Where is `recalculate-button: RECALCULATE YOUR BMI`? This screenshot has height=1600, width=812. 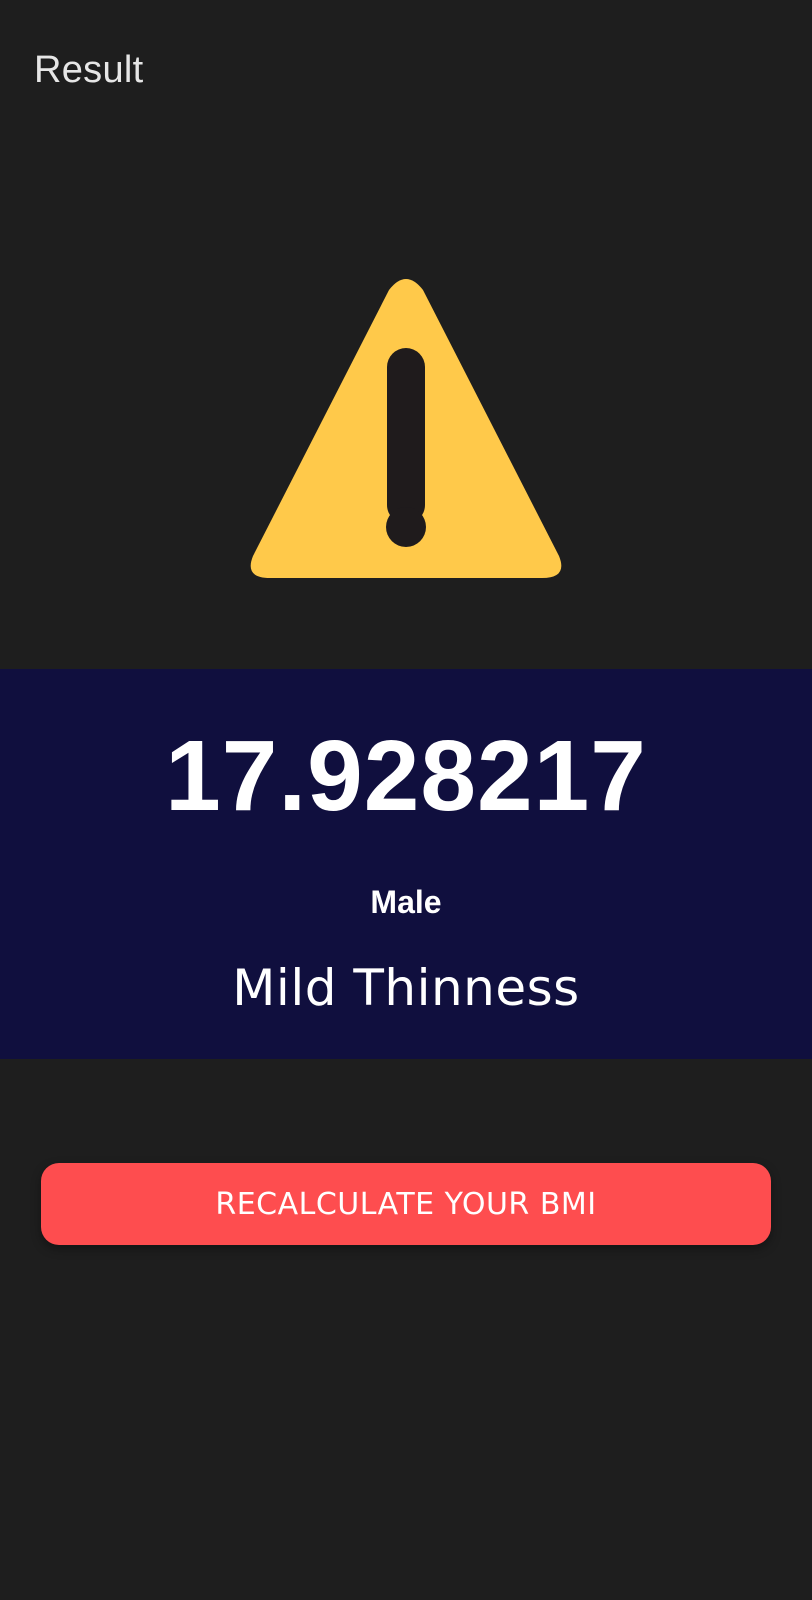 recalculate-button: RECALCULATE YOUR BMI is located at coordinates (406, 1204).